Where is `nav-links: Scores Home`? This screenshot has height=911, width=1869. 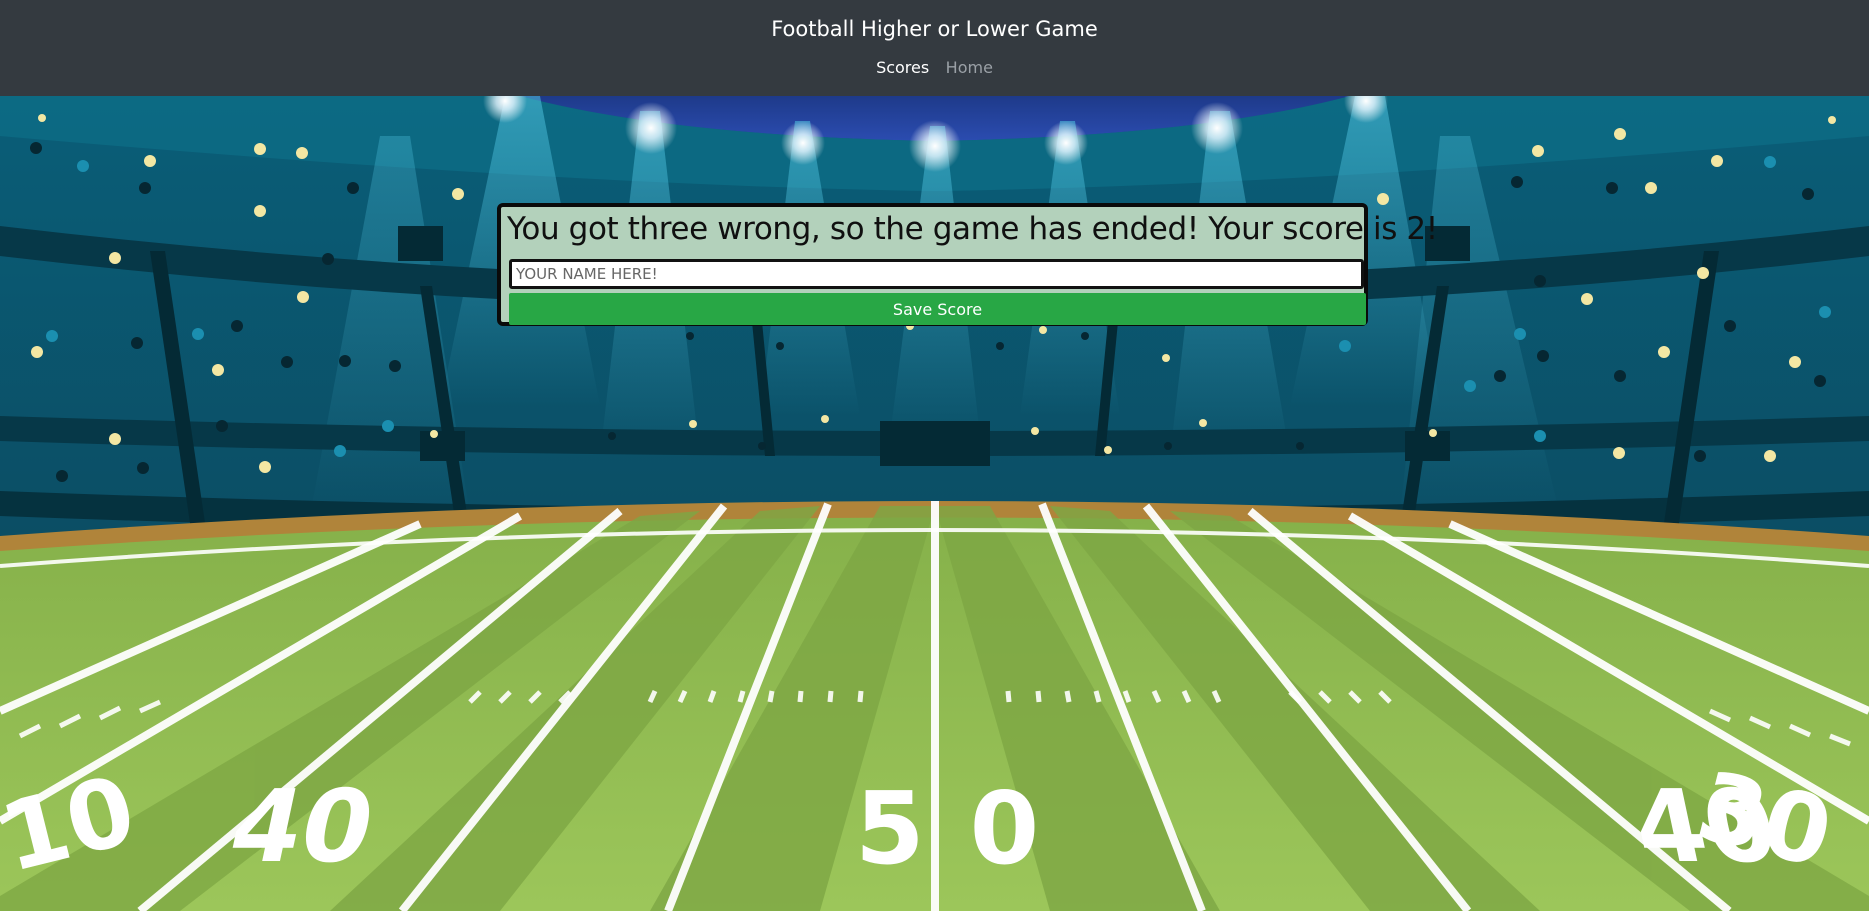
nav-links: Scores Home is located at coordinates (934, 68).